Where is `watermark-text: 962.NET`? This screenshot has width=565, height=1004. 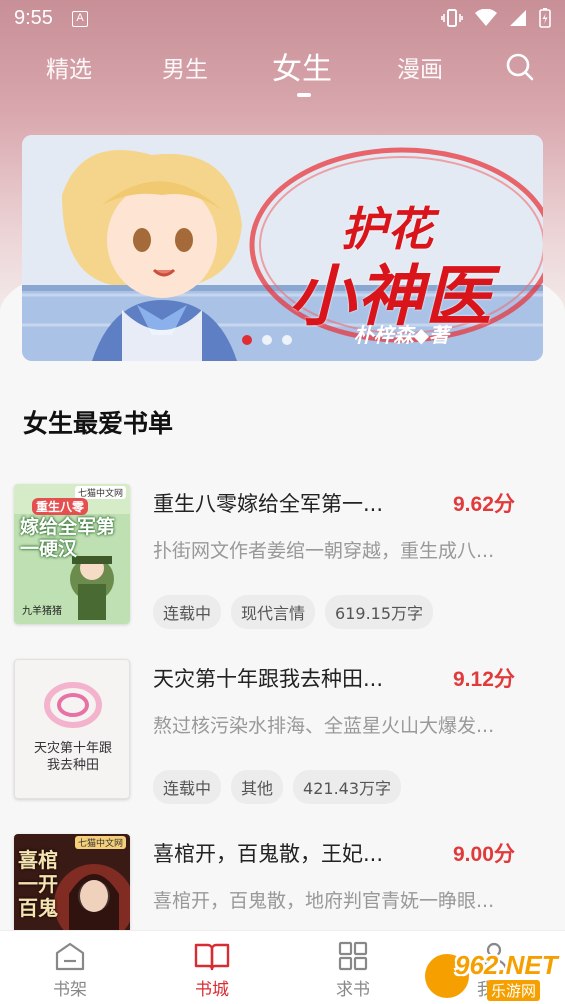 watermark-text: 962.NET is located at coordinates (506, 965).